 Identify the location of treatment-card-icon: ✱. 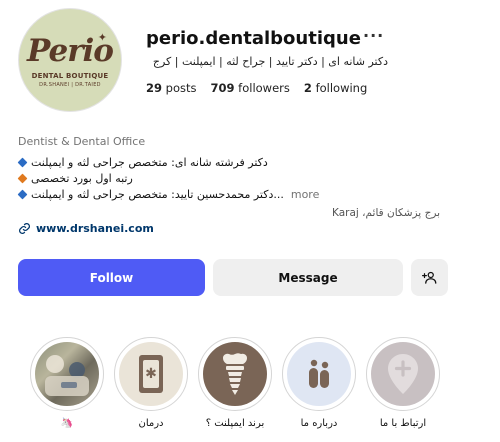
(151, 374).